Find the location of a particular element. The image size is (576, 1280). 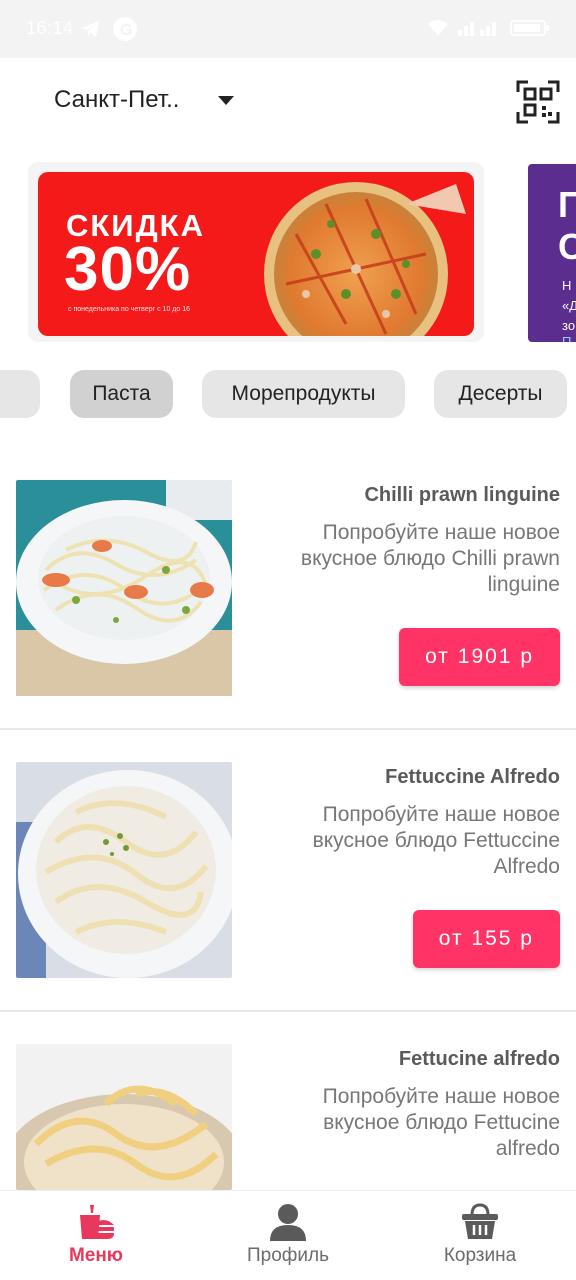

category-label: Паста is located at coordinates (121, 393).